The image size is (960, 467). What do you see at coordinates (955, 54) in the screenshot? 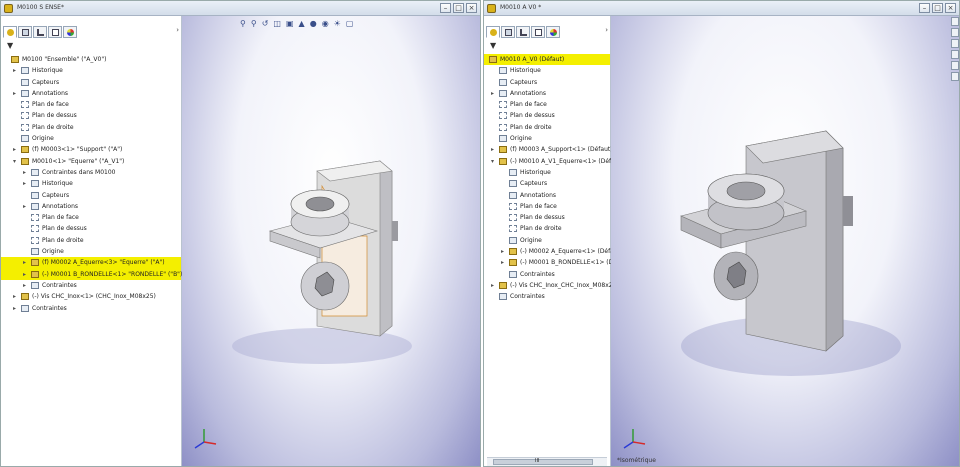
I see `view-palette-tab-icon` at bounding box center [955, 54].